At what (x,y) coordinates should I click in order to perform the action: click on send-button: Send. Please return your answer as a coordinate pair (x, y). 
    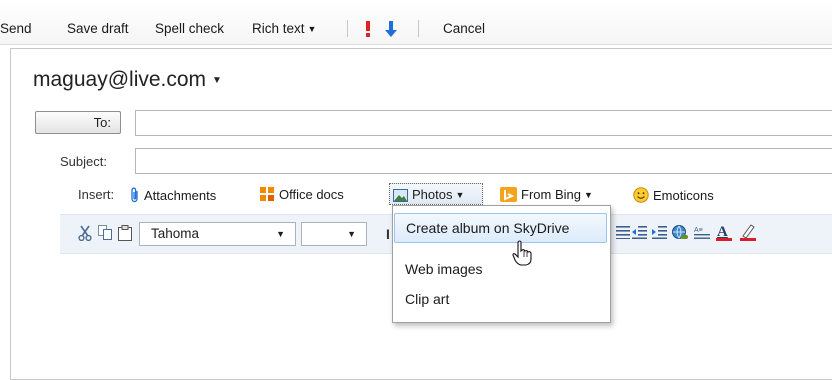
    Looking at the image, I should click on (16, 28).